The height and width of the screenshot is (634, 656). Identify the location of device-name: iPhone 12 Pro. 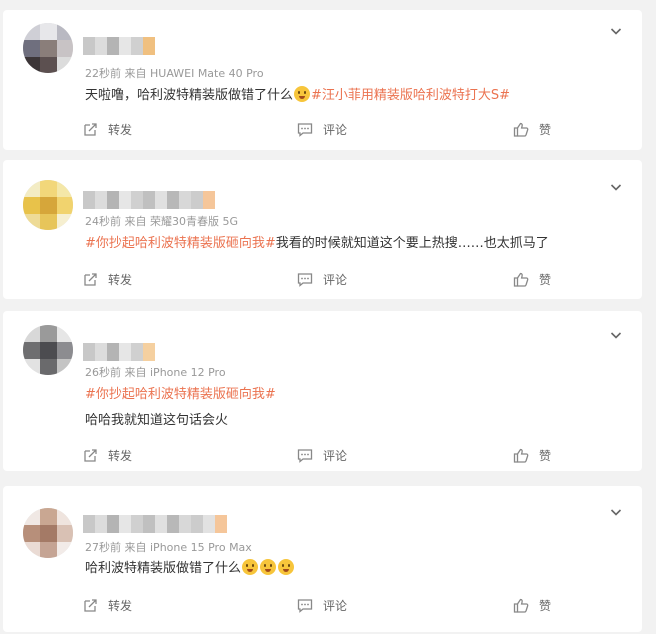
(188, 372).